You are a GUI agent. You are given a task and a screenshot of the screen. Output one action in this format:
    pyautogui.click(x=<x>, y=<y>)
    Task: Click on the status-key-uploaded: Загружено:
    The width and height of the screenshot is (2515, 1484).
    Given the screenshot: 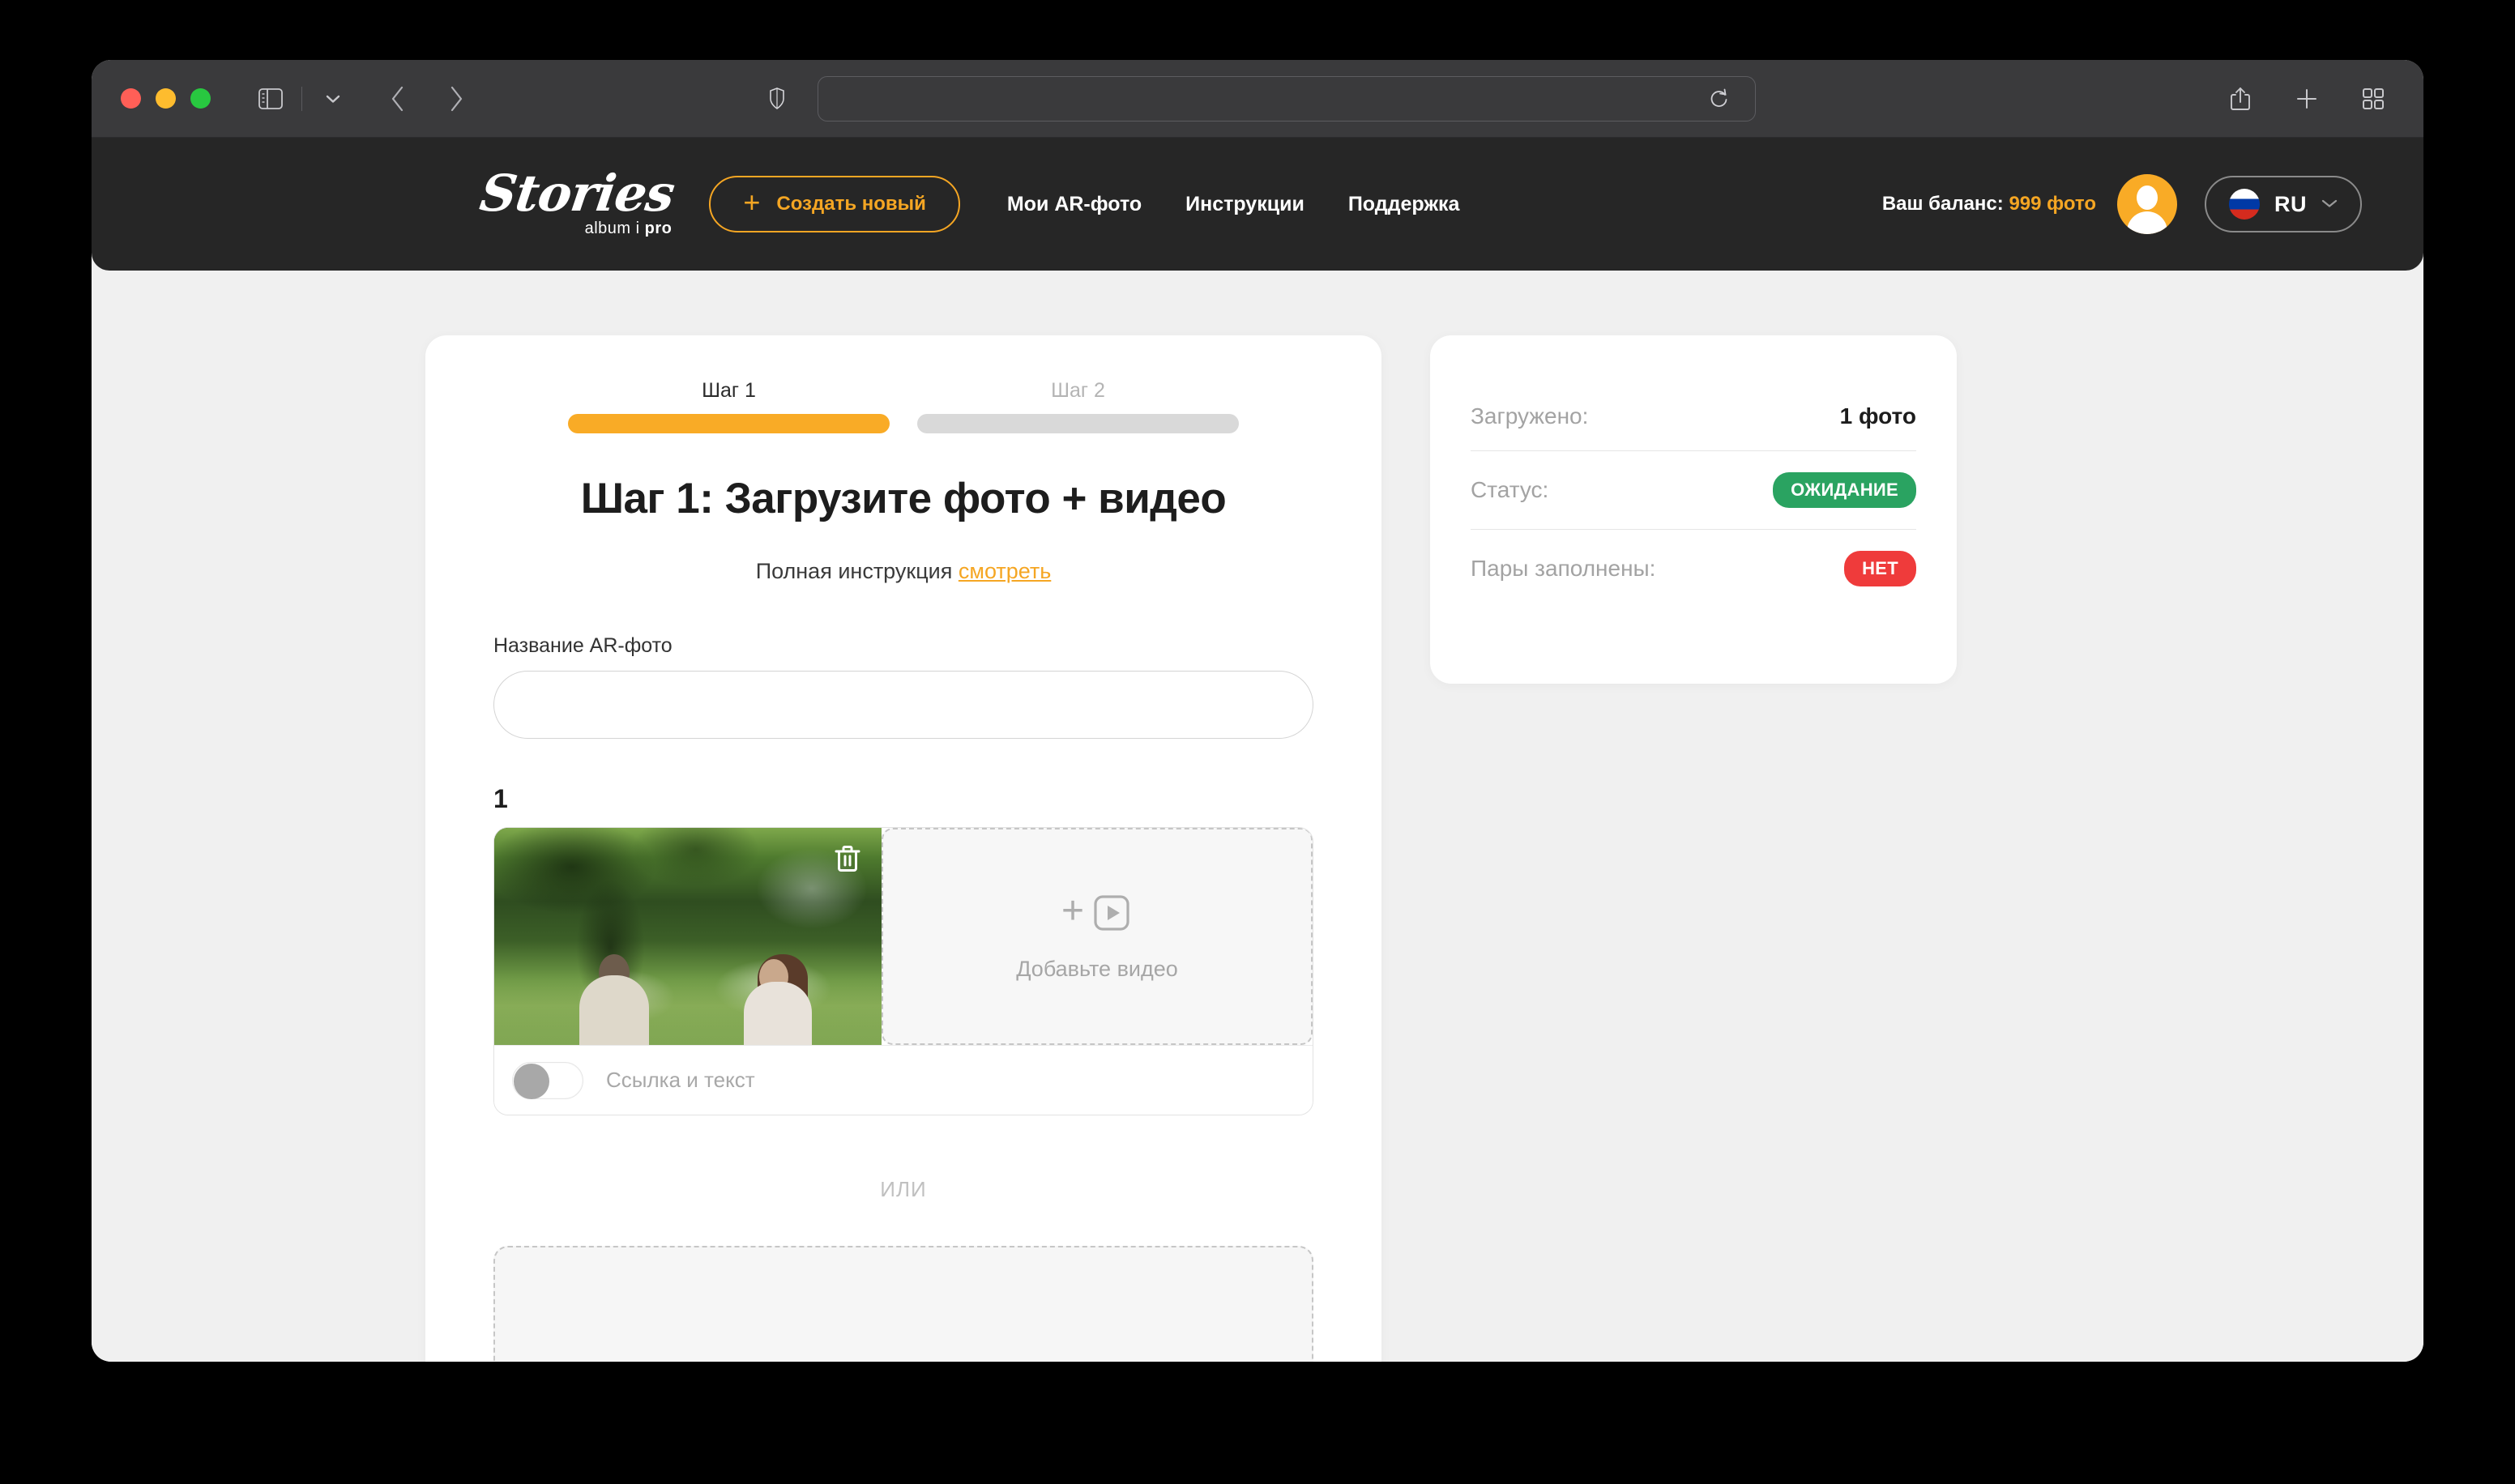 What is the action you would take?
    pyautogui.click(x=1530, y=416)
    